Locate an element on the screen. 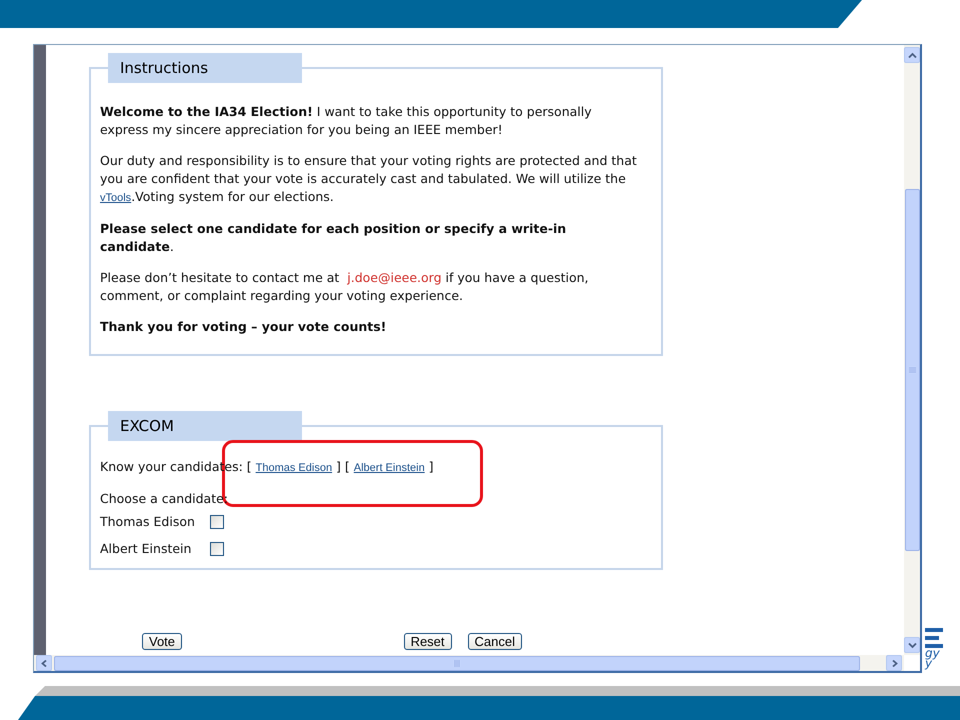 This screenshot has width=960, height=720. form-button: Cancel is located at coordinates (495, 641).